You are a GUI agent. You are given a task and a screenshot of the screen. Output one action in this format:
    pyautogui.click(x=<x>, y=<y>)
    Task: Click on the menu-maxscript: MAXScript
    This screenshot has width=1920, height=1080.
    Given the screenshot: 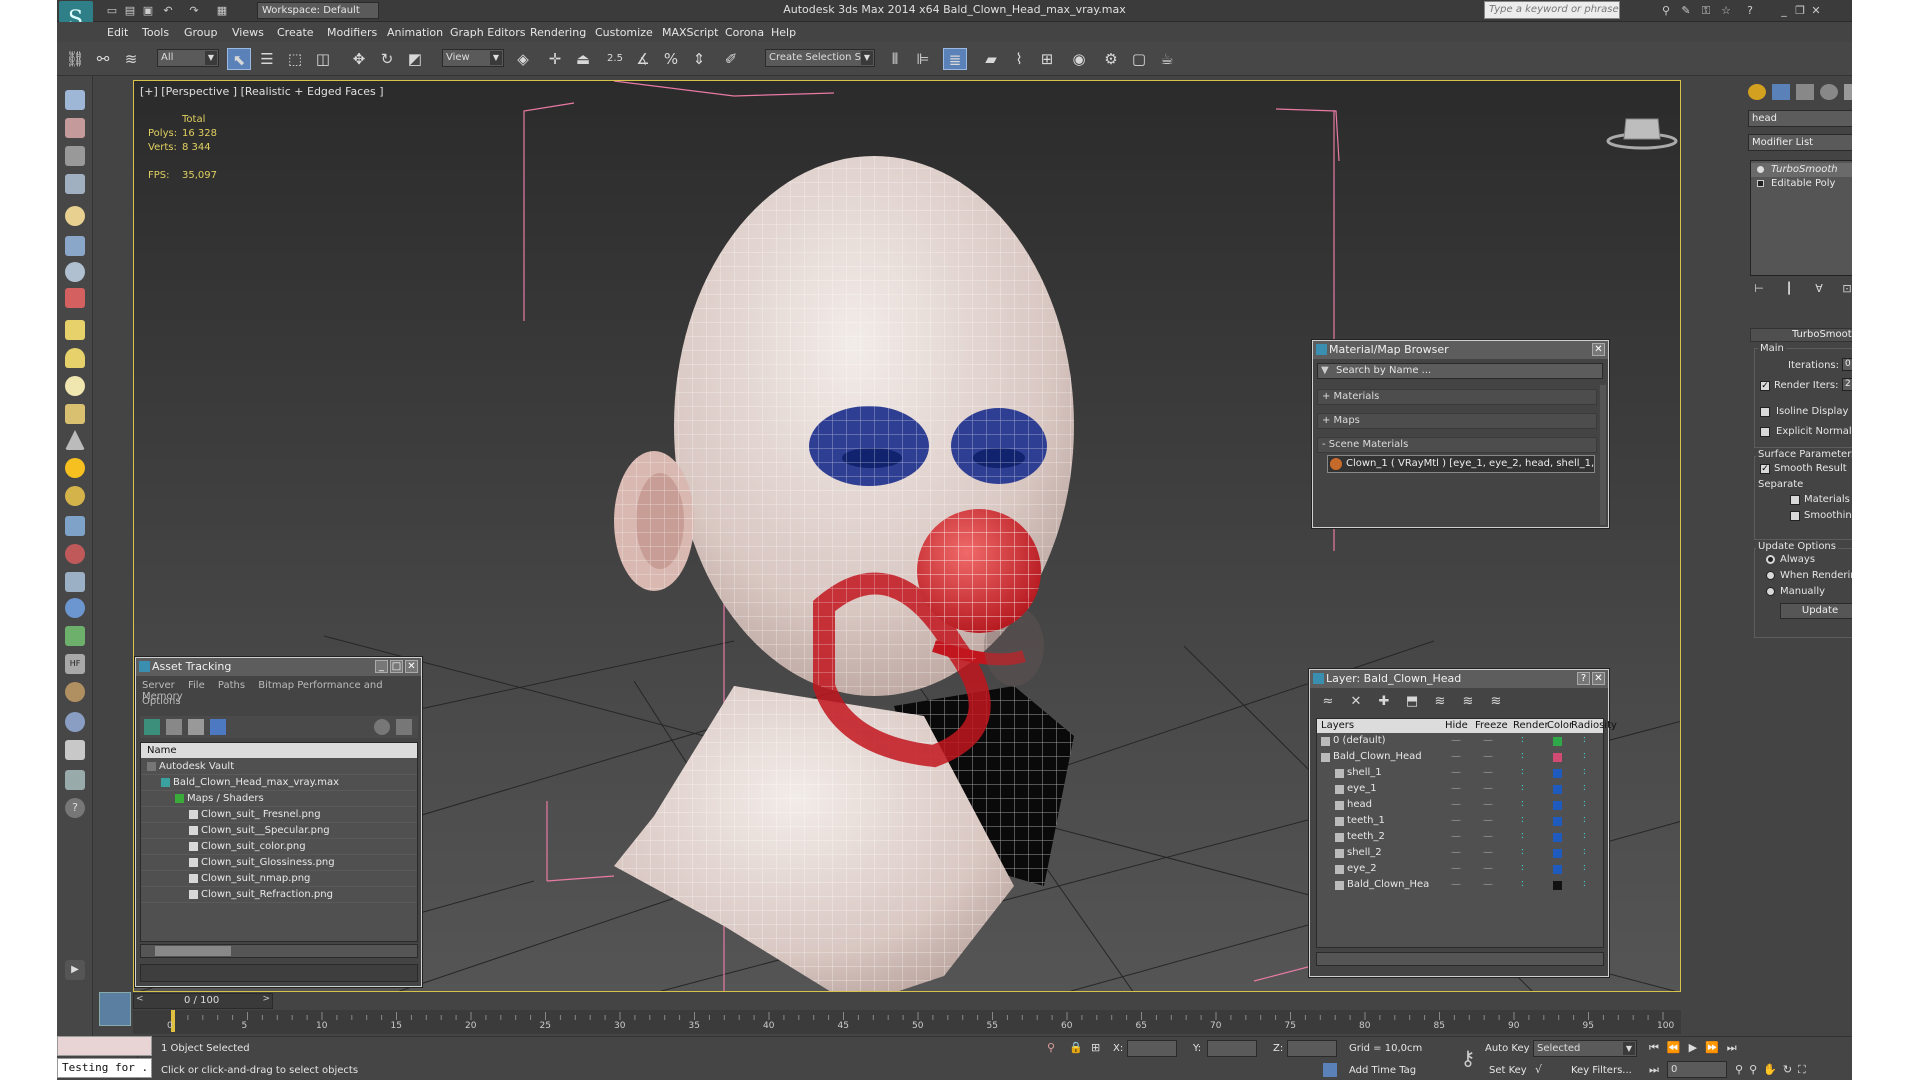 What is the action you would take?
    pyautogui.click(x=690, y=32)
    